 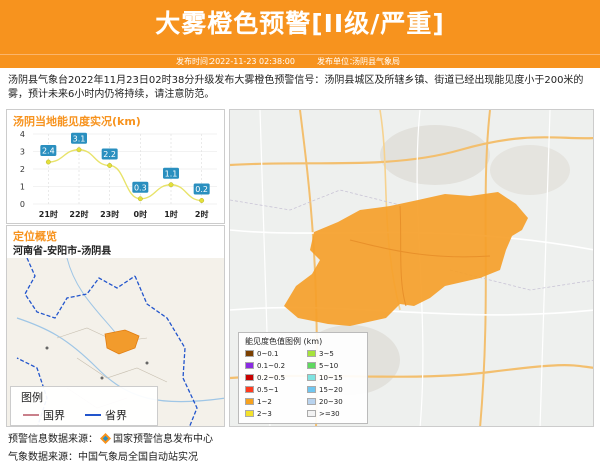 What do you see at coordinates (48, 151) in the screenshot?
I see `data-label: 2.4` at bounding box center [48, 151].